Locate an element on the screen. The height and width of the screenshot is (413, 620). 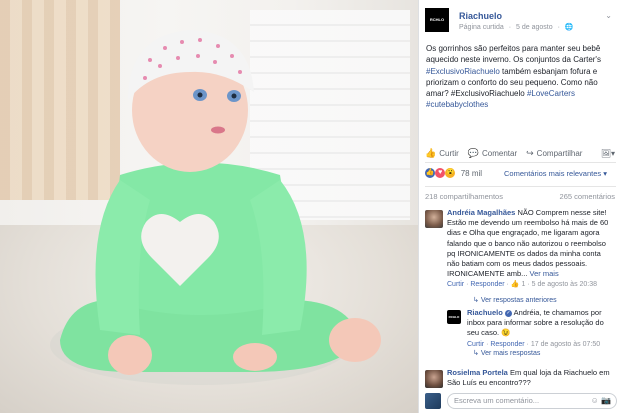
comment-button: 💬 Comentar is located at coordinates (492, 153).